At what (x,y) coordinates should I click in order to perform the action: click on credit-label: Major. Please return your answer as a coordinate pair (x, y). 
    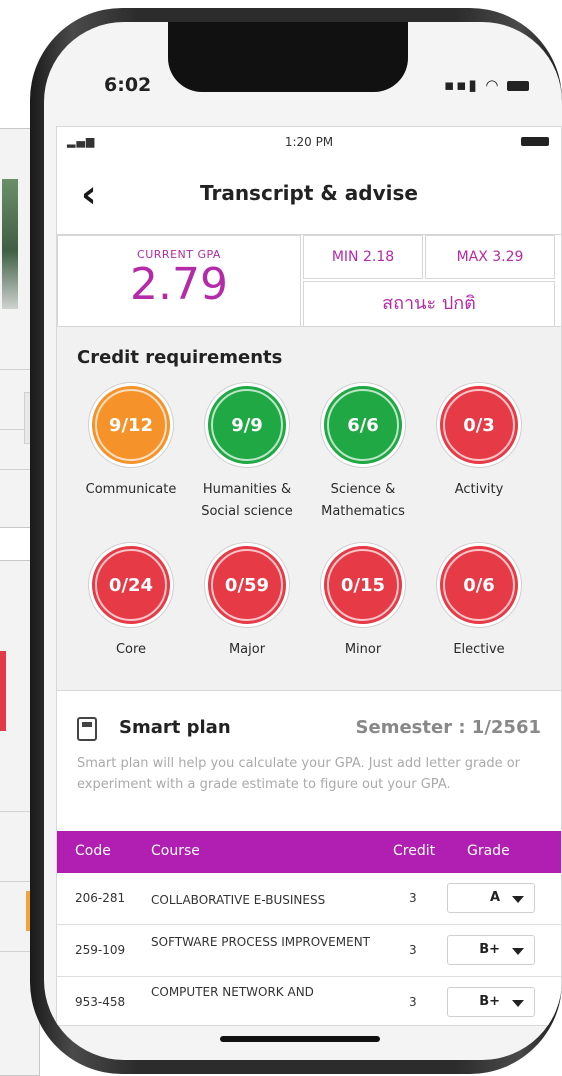
    Looking at the image, I should click on (247, 649).